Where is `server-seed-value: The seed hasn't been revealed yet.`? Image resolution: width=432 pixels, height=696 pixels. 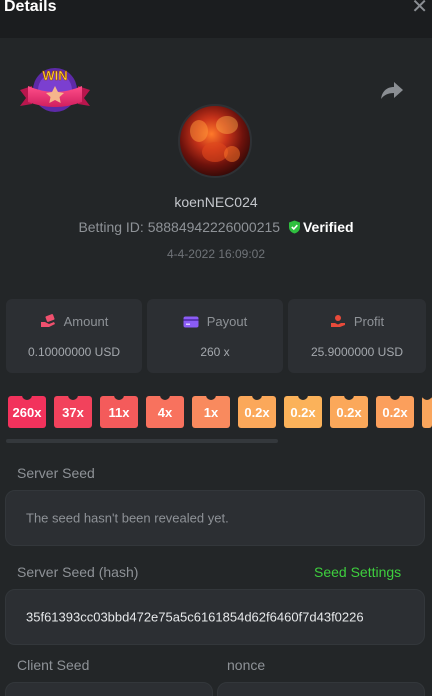
server-seed-value: The seed hasn't been revealed yet. is located at coordinates (127, 518).